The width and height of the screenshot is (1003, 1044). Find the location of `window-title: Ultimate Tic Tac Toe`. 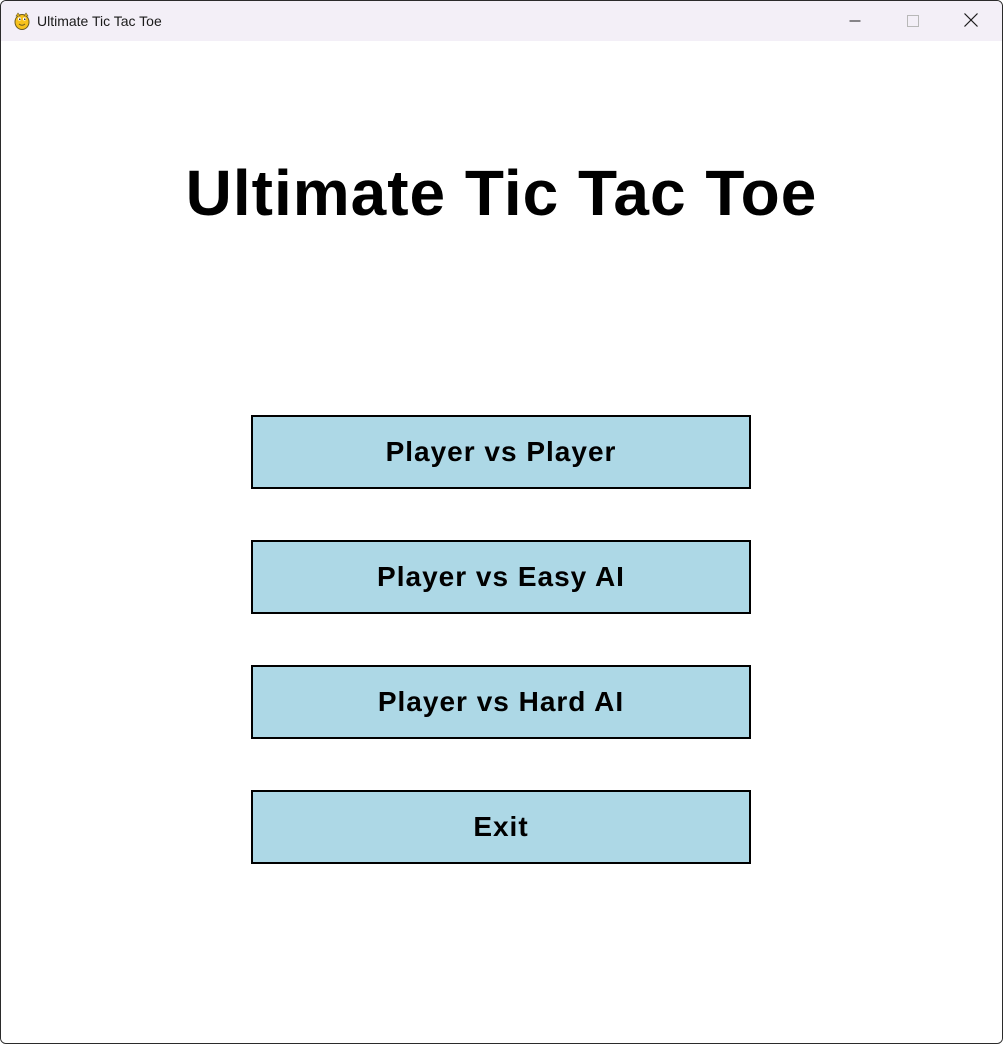

window-title: Ultimate Tic Tac Toe is located at coordinates (99, 21).